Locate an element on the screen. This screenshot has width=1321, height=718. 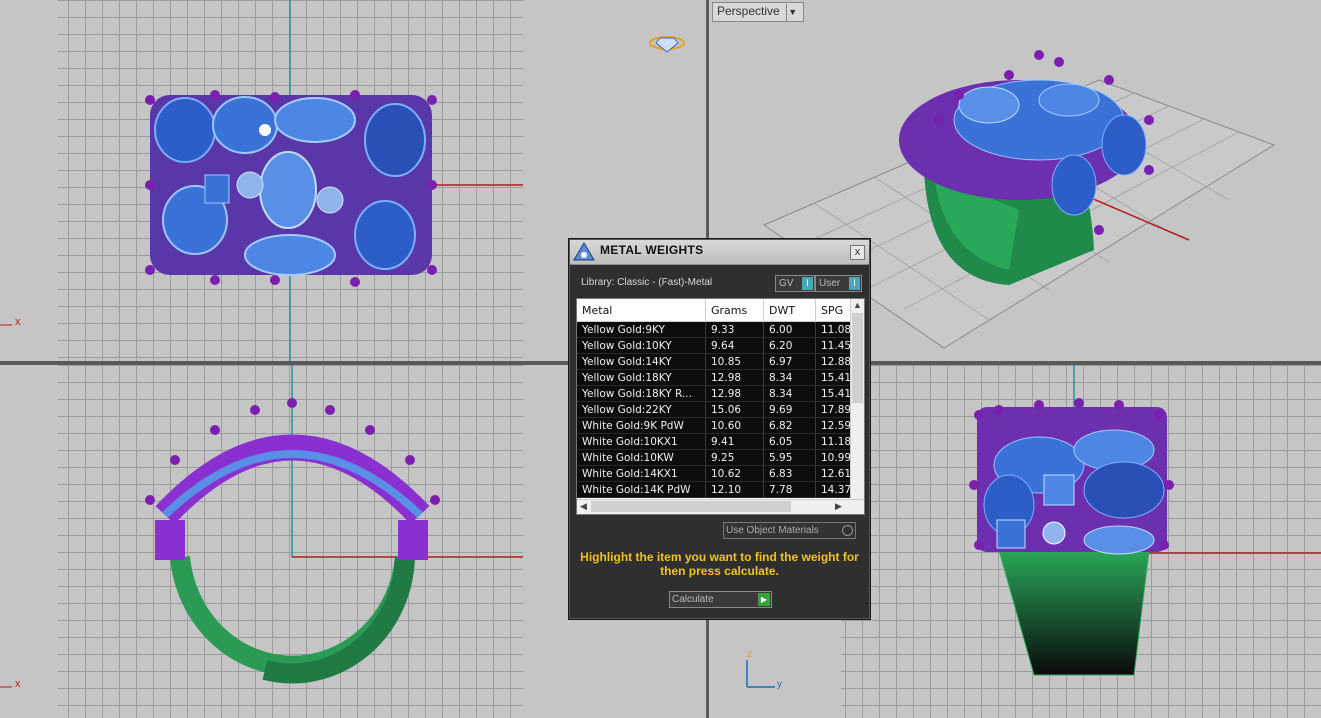
viewport-perspective-label: Perspective ▼ is located at coordinates (758, 12).